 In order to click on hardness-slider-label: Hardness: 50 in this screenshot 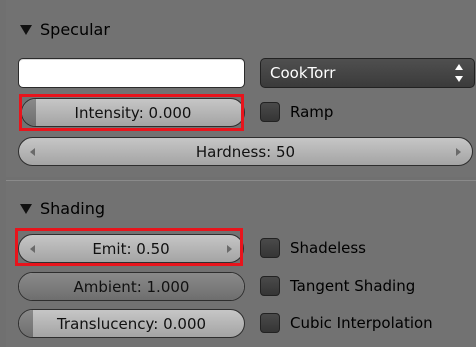, I will do `click(245, 151)`.